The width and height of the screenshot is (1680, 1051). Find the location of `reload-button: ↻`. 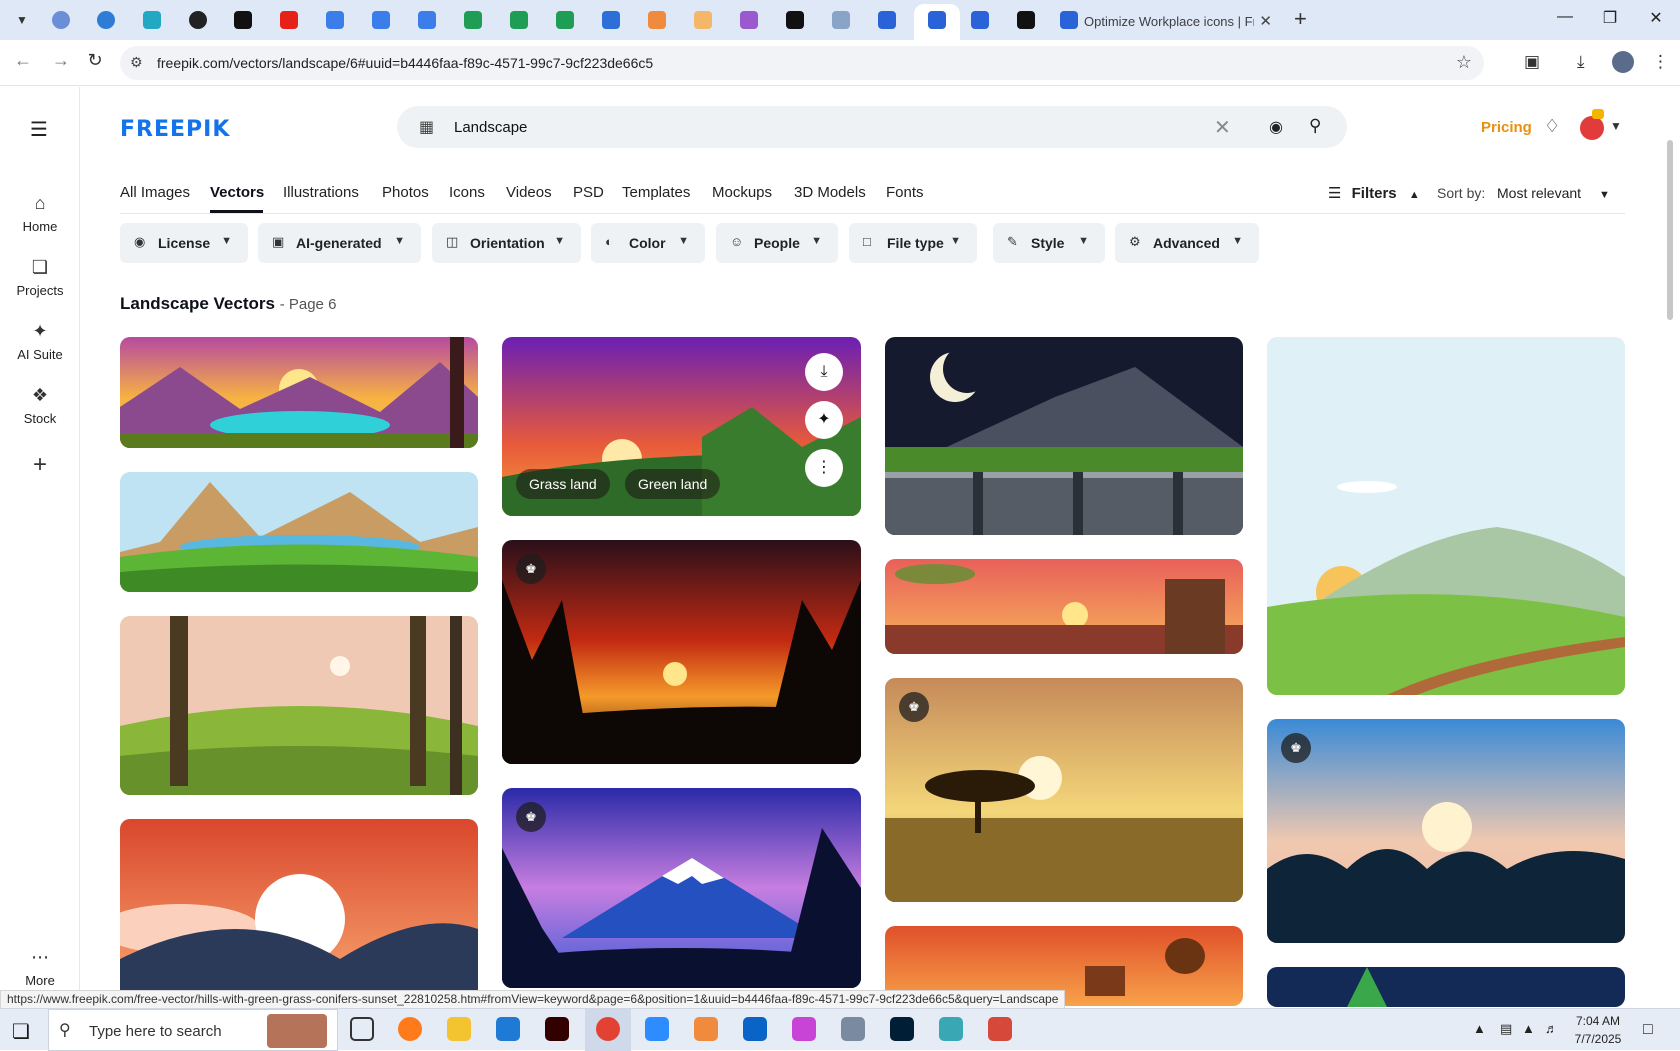

reload-button: ↻ is located at coordinates (95, 60).